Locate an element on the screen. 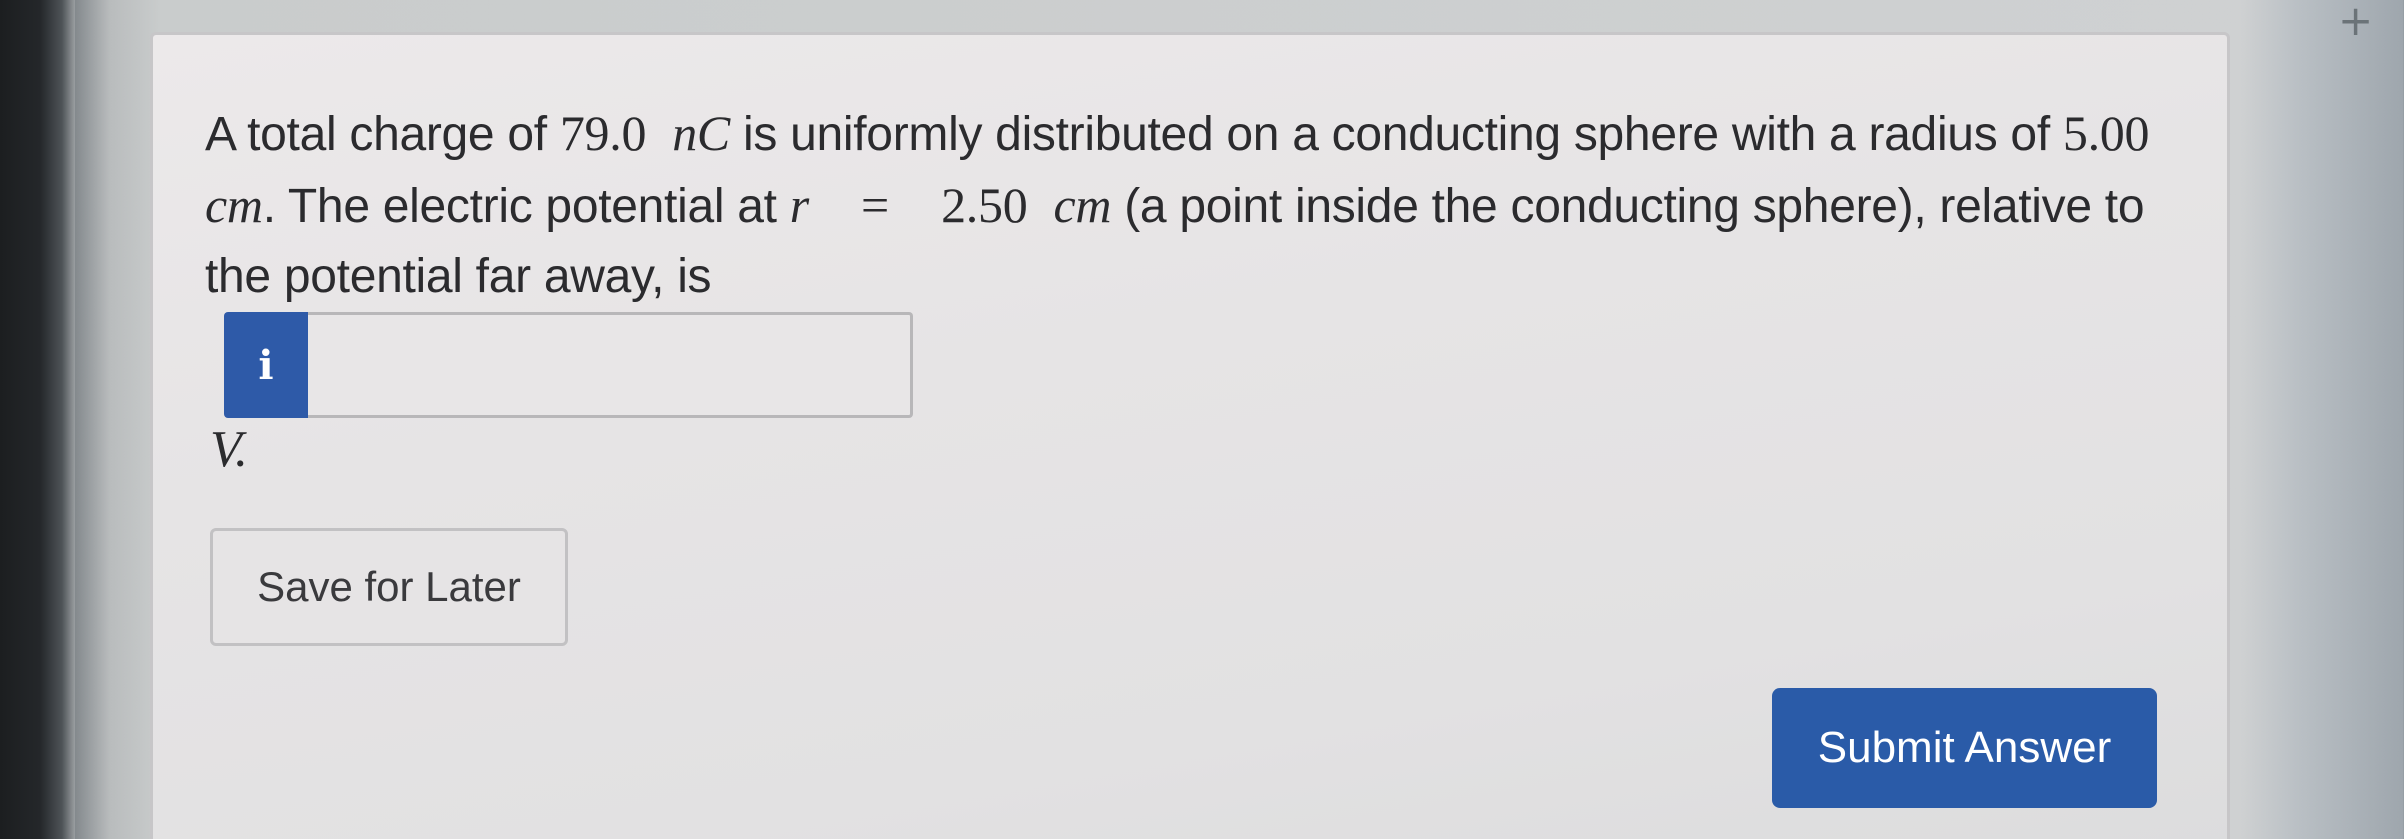 This screenshot has width=2404, height=839. question-part-3: . The electric potential at is located at coordinates (526, 206).